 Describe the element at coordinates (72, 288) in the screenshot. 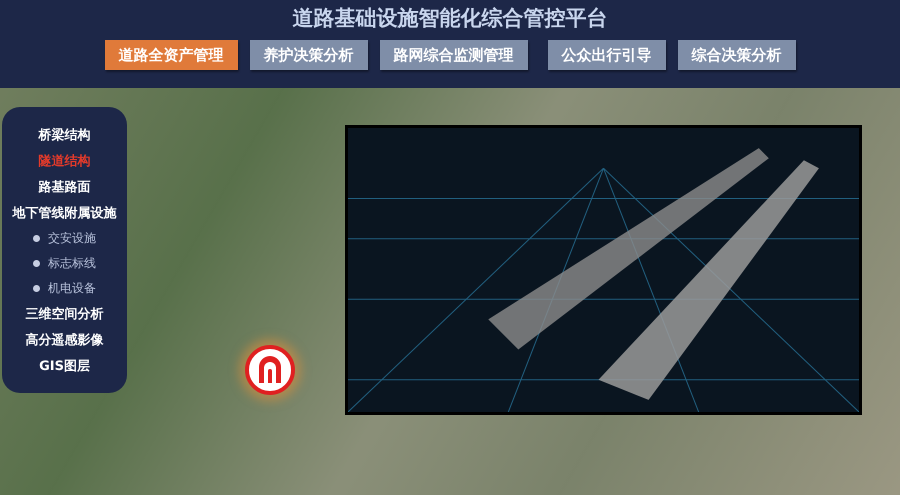

I see `sidebar-item: 机电设备` at that location.